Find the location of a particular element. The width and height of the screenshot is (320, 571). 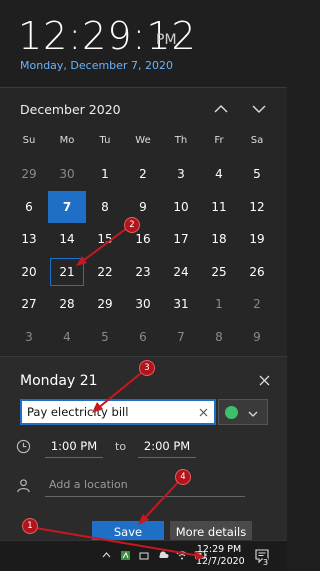

day-number: 22 is located at coordinates (105, 271).